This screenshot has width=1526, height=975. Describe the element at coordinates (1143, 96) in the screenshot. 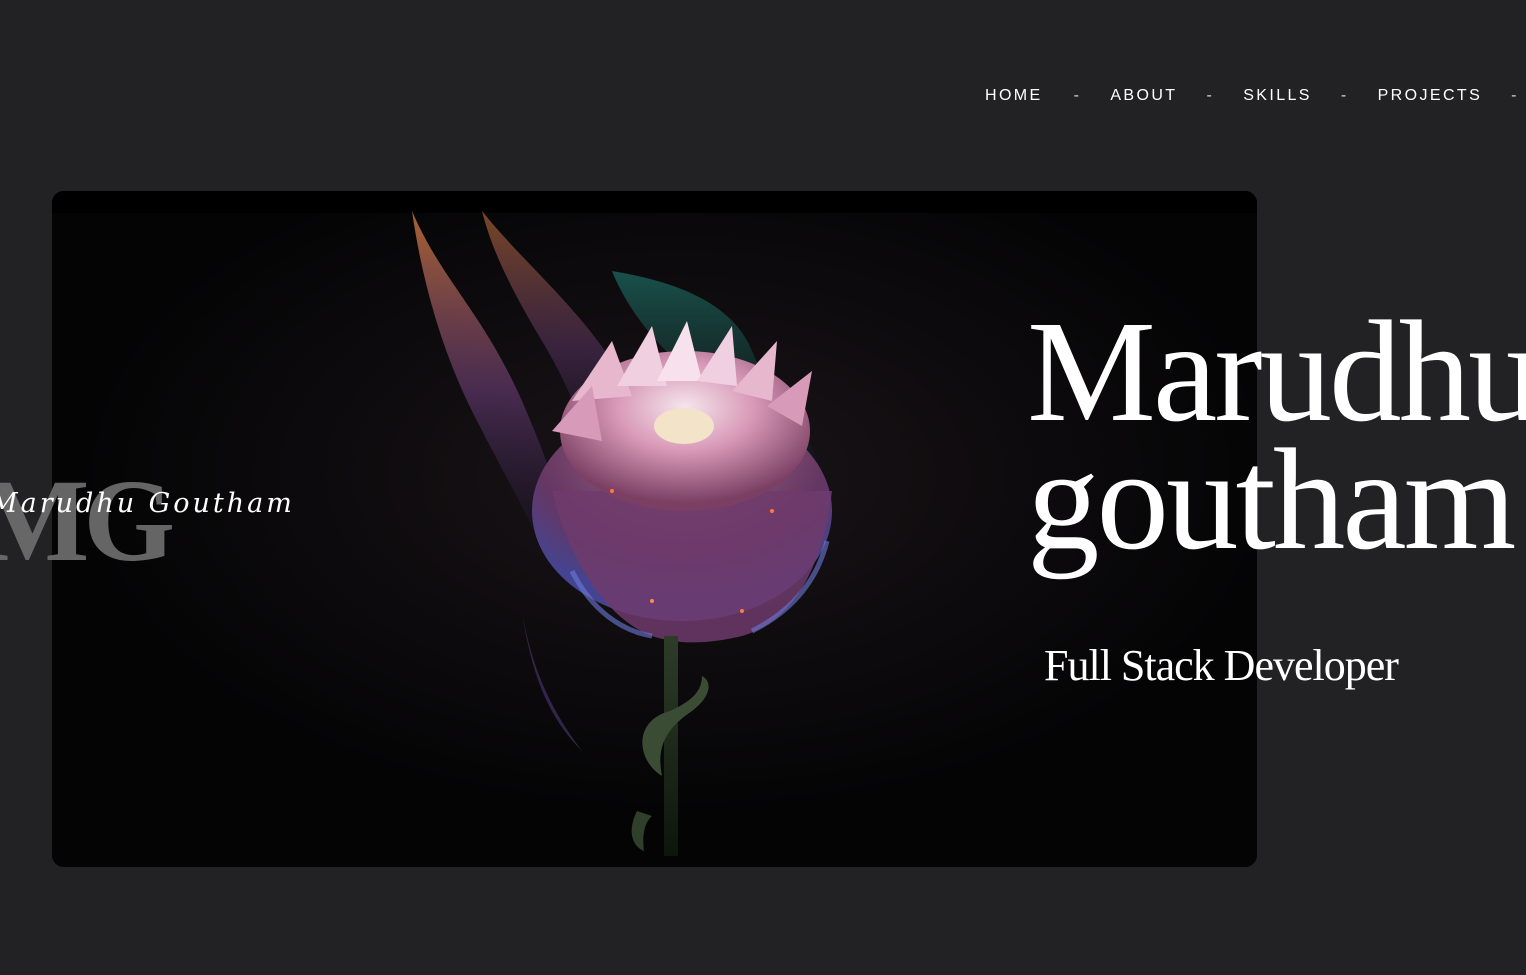

I see `nav-about-link: ABOUT` at that location.